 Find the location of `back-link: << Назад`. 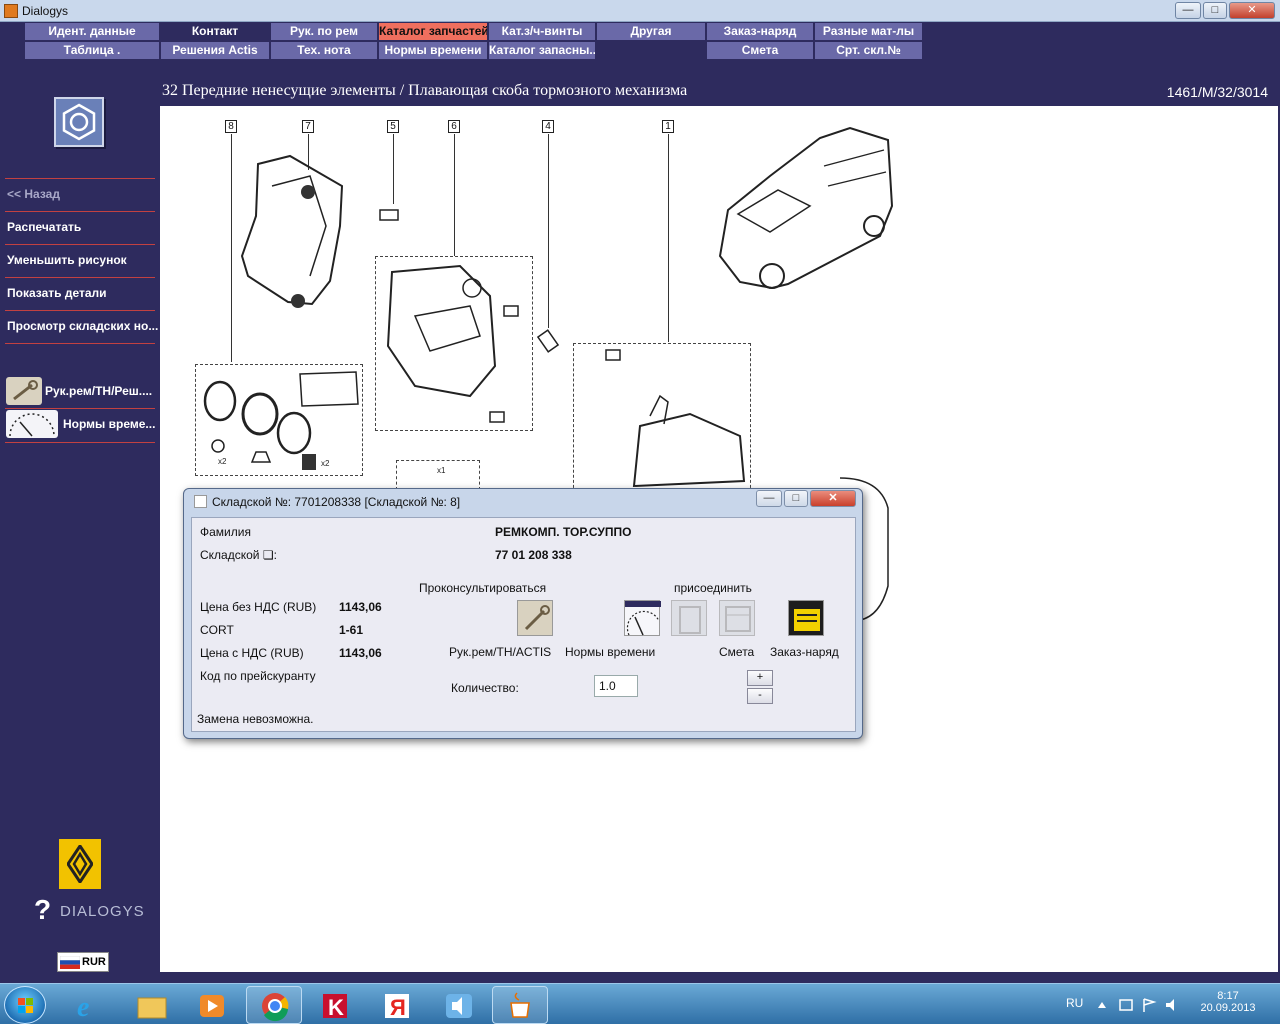

back-link: << Назад is located at coordinates (33, 194).